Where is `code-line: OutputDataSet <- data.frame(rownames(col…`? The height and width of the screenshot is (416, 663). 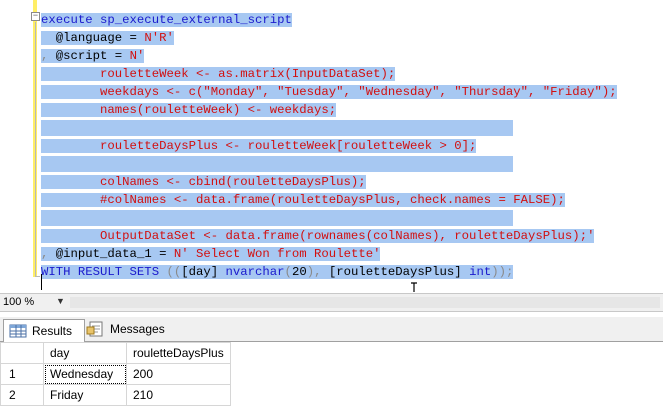 code-line: OutputDataSet <- data.frame(rownames(col… is located at coordinates (329, 236).